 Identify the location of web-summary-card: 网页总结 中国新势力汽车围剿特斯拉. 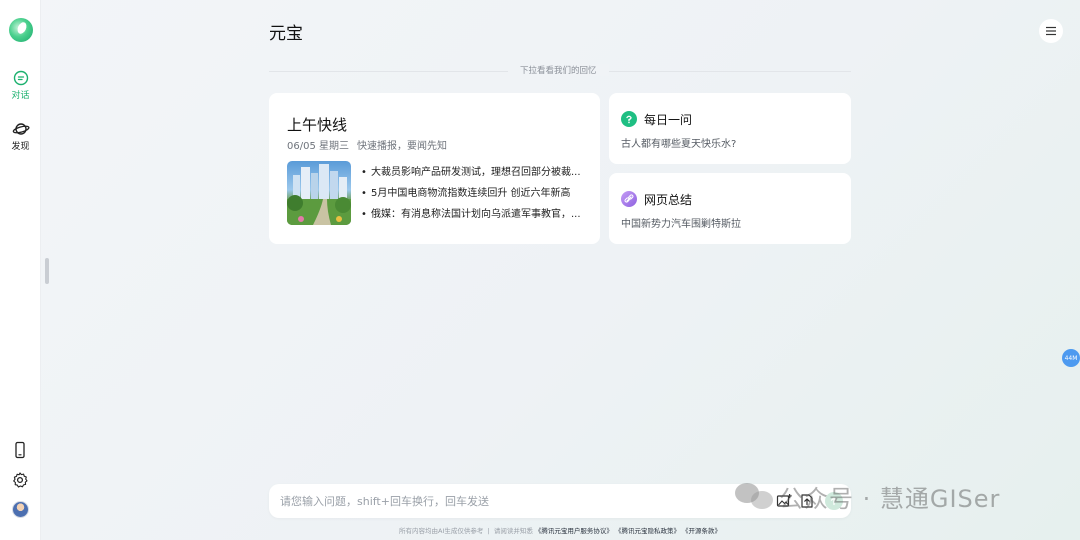
(730, 208).